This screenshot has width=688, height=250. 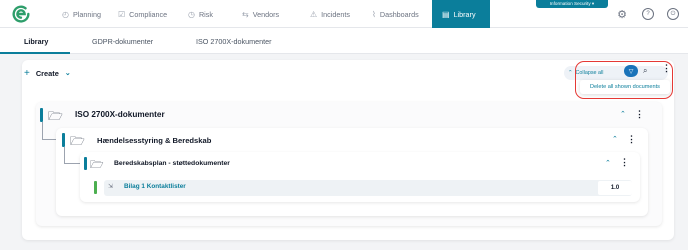 I want to click on tab-active-indicator, so click(x=35, y=53).